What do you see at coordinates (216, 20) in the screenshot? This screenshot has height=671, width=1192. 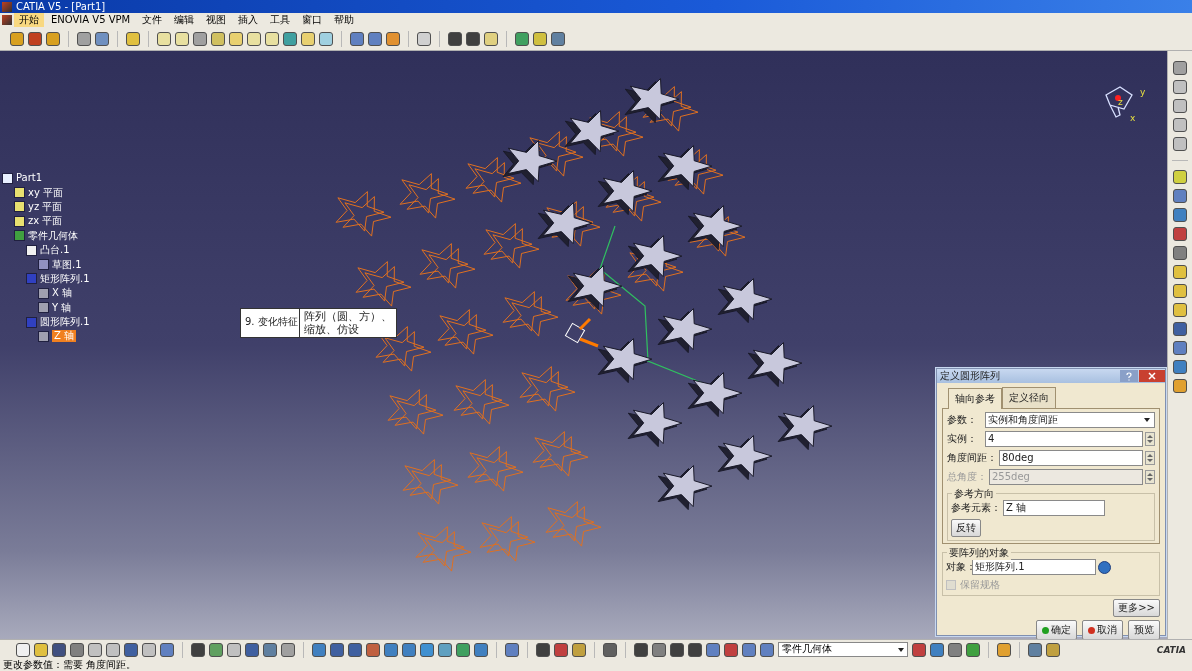 I see `menu-item: 视图` at bounding box center [216, 20].